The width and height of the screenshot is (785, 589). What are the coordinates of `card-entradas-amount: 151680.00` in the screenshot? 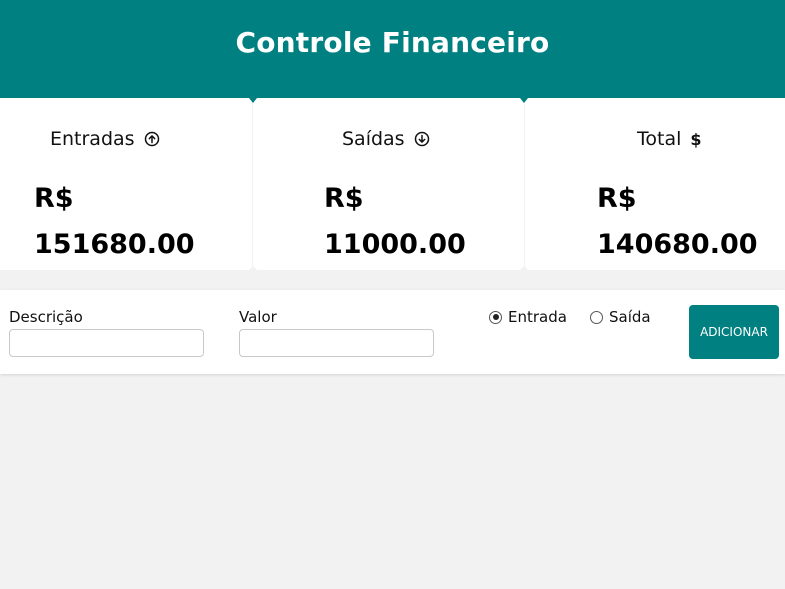 It's located at (114, 244).